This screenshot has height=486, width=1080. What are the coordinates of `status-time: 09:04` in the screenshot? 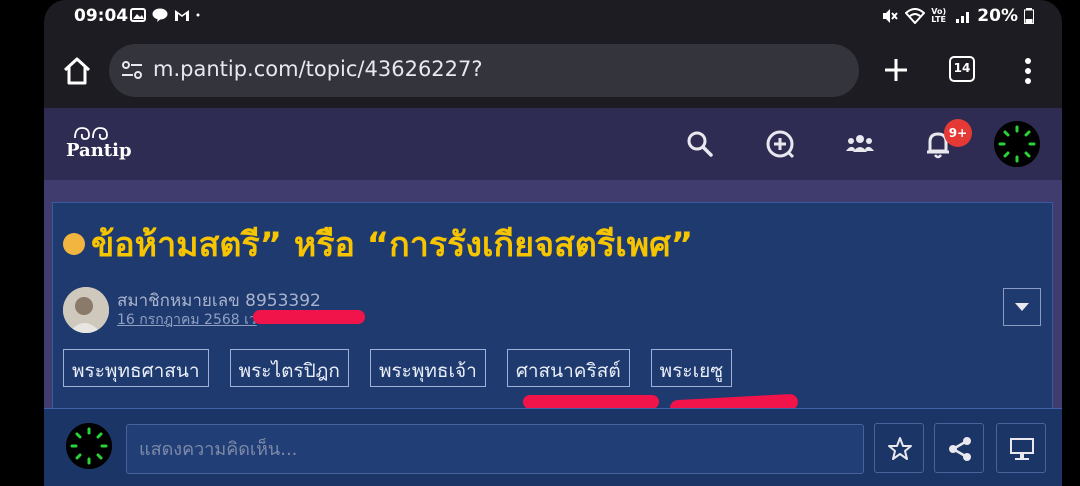 It's located at (101, 16).